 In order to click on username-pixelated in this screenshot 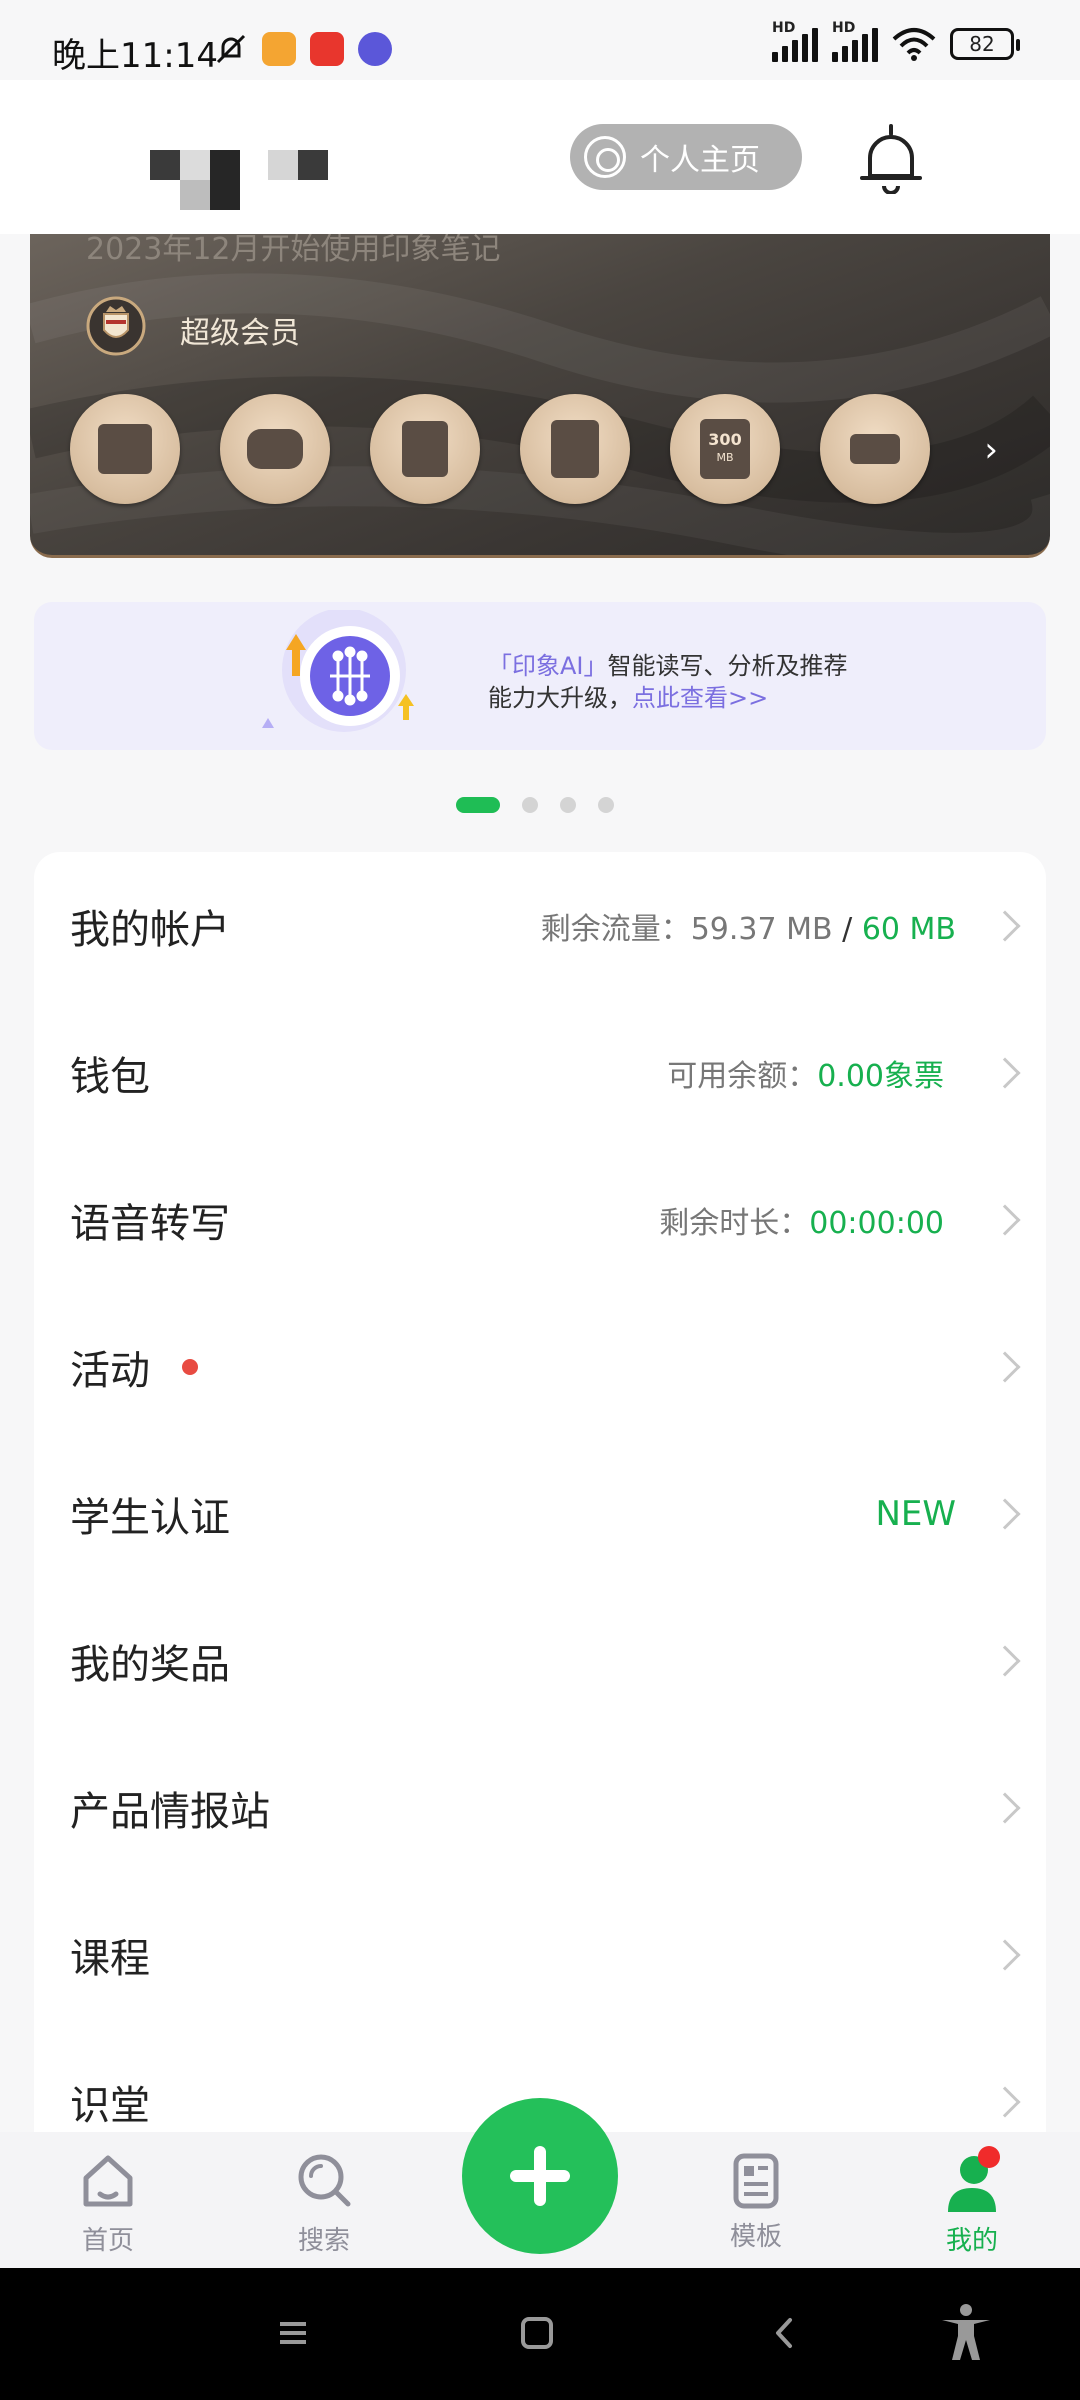, I will do `click(240, 185)`.